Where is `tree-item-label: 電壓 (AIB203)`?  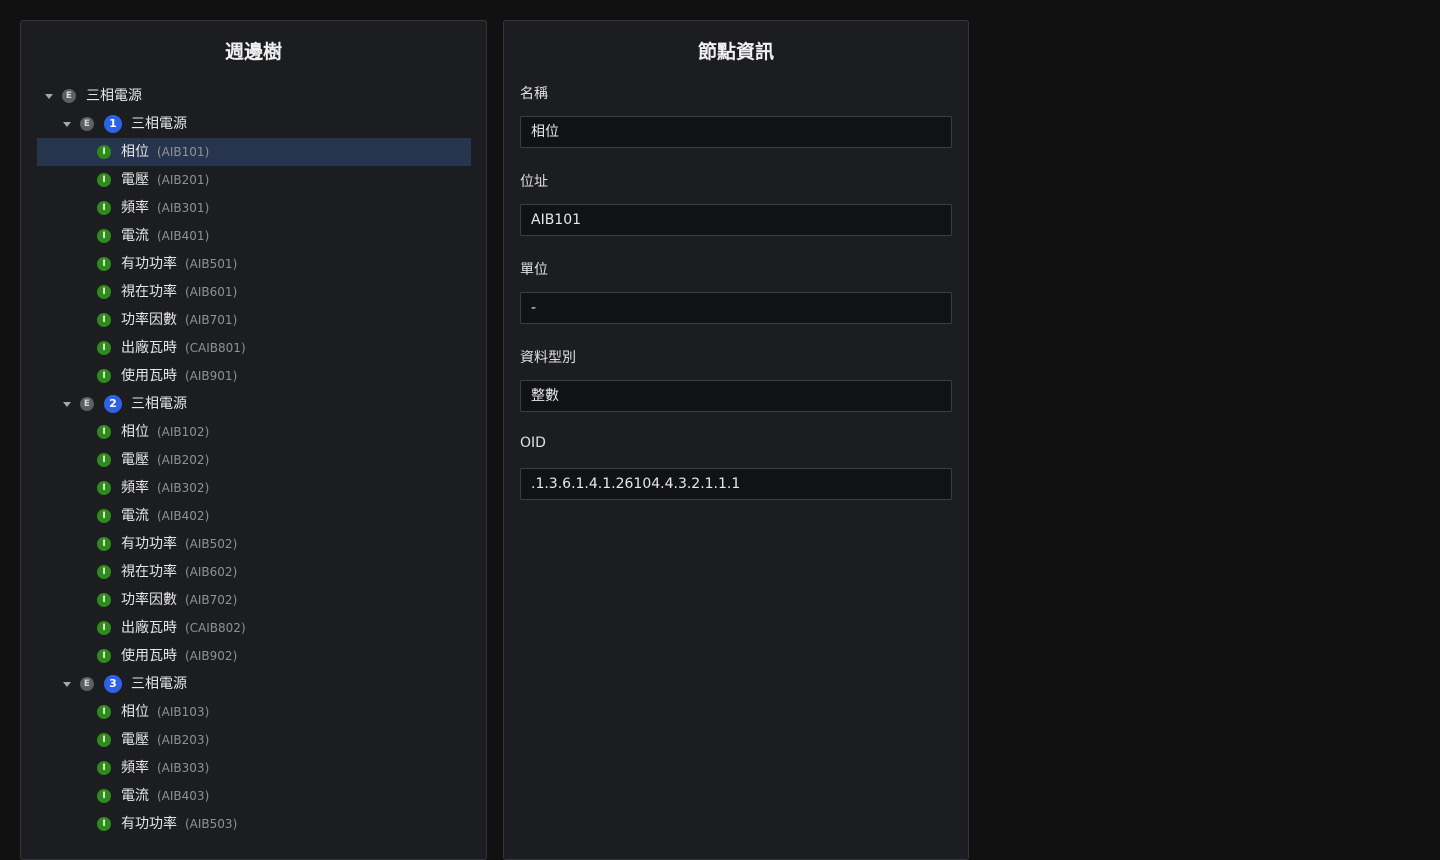
tree-item-label: 電壓 (AIB203) is located at coordinates (165, 740).